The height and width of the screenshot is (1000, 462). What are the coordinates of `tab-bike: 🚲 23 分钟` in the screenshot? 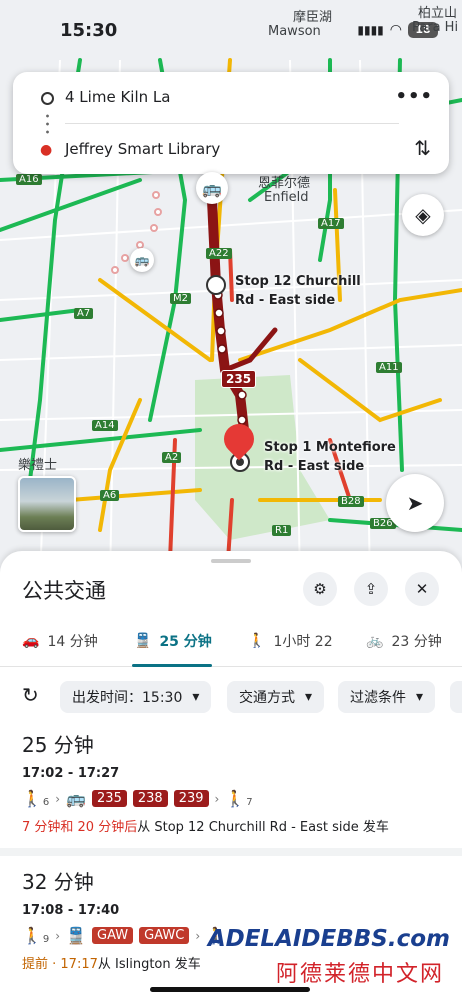 It's located at (404, 641).